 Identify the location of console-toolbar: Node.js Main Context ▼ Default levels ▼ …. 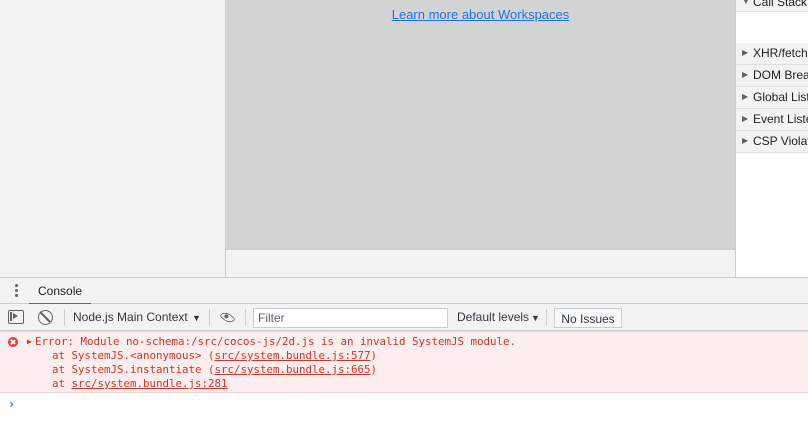
(404, 317).